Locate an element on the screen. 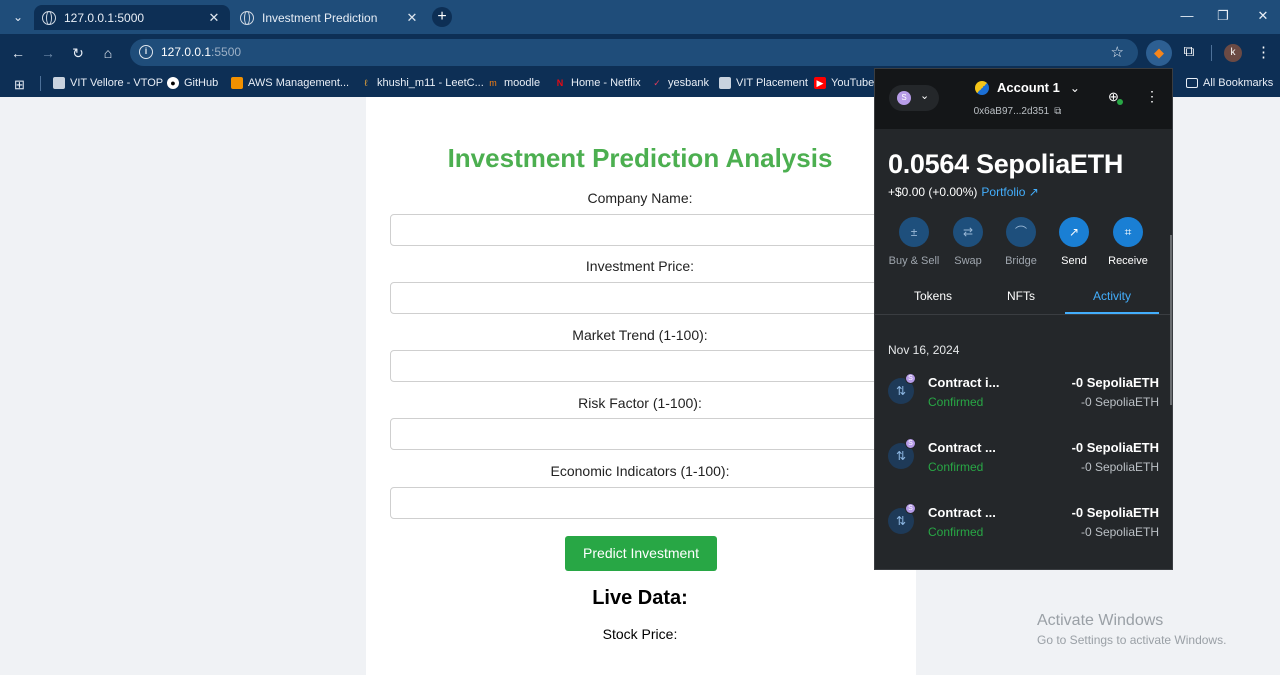 The height and width of the screenshot is (675, 1280). bookmark-yesbank: ✓ yesbank is located at coordinates (680, 83).